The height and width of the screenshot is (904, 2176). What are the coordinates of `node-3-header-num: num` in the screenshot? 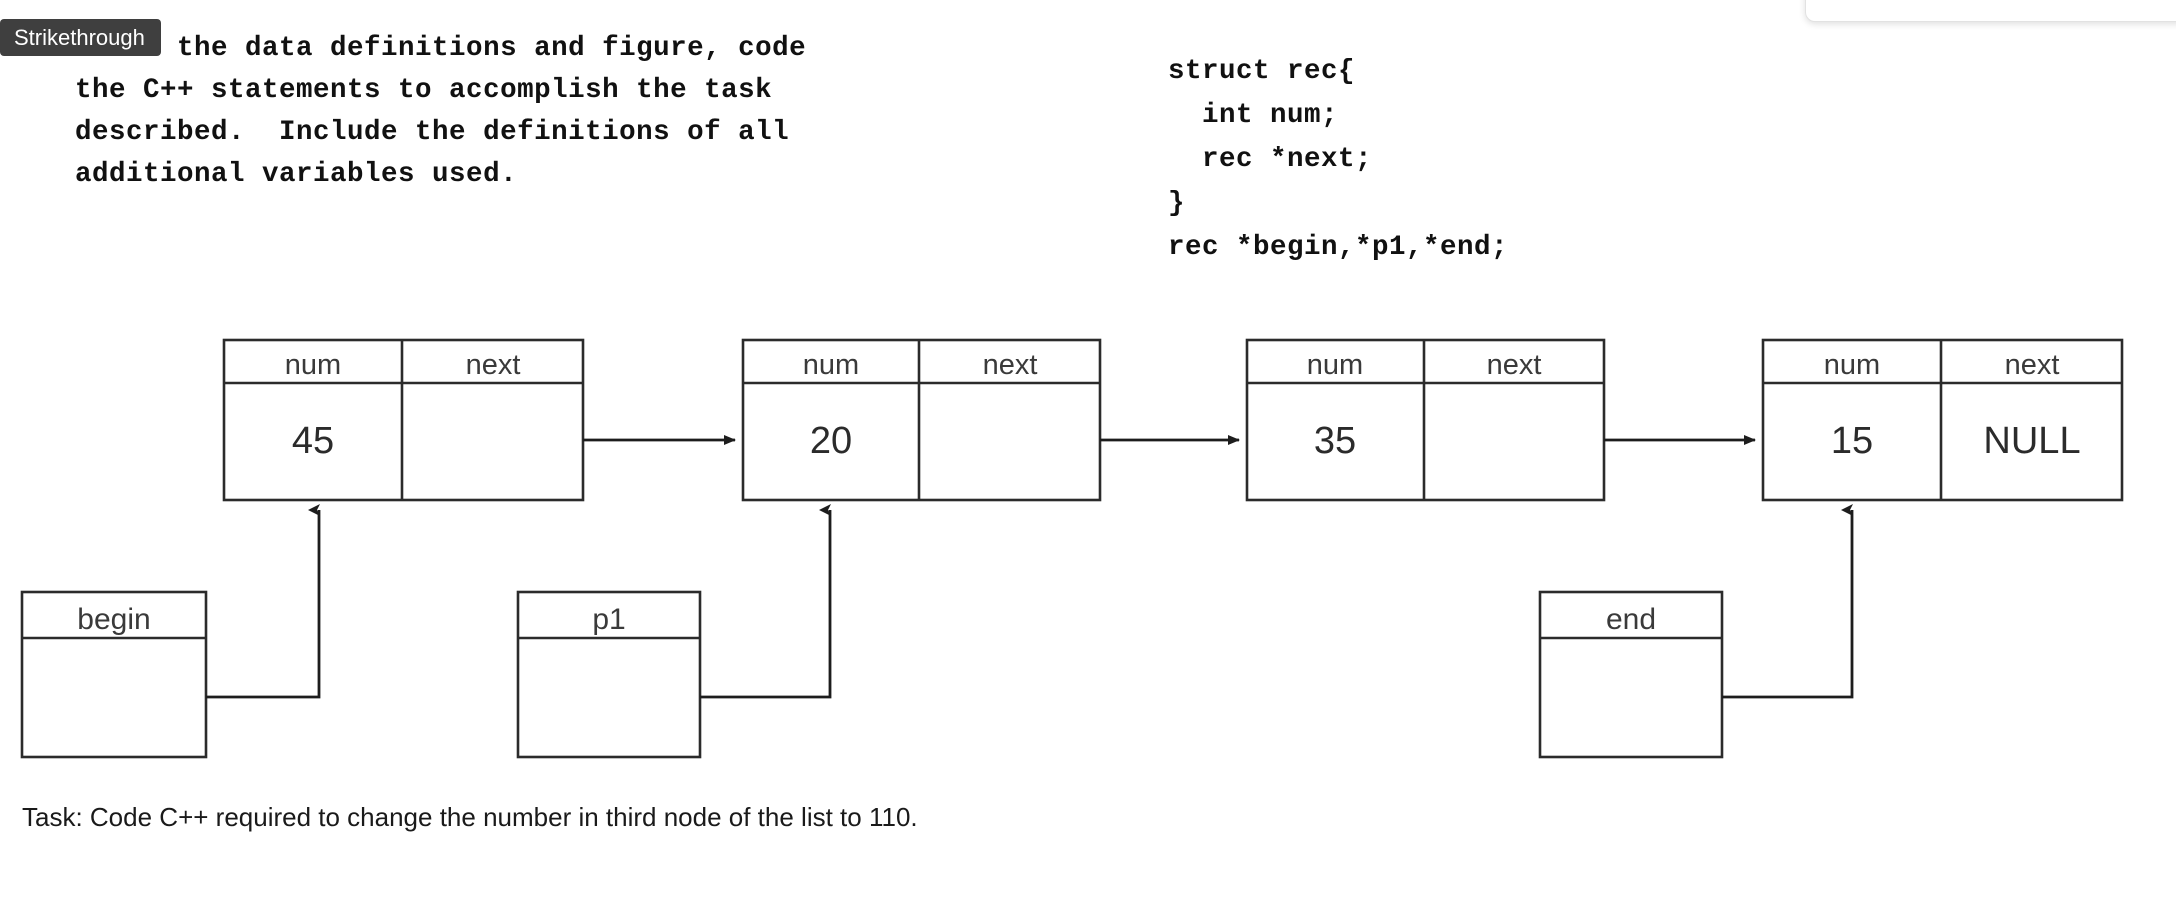 It's located at (1335, 365).